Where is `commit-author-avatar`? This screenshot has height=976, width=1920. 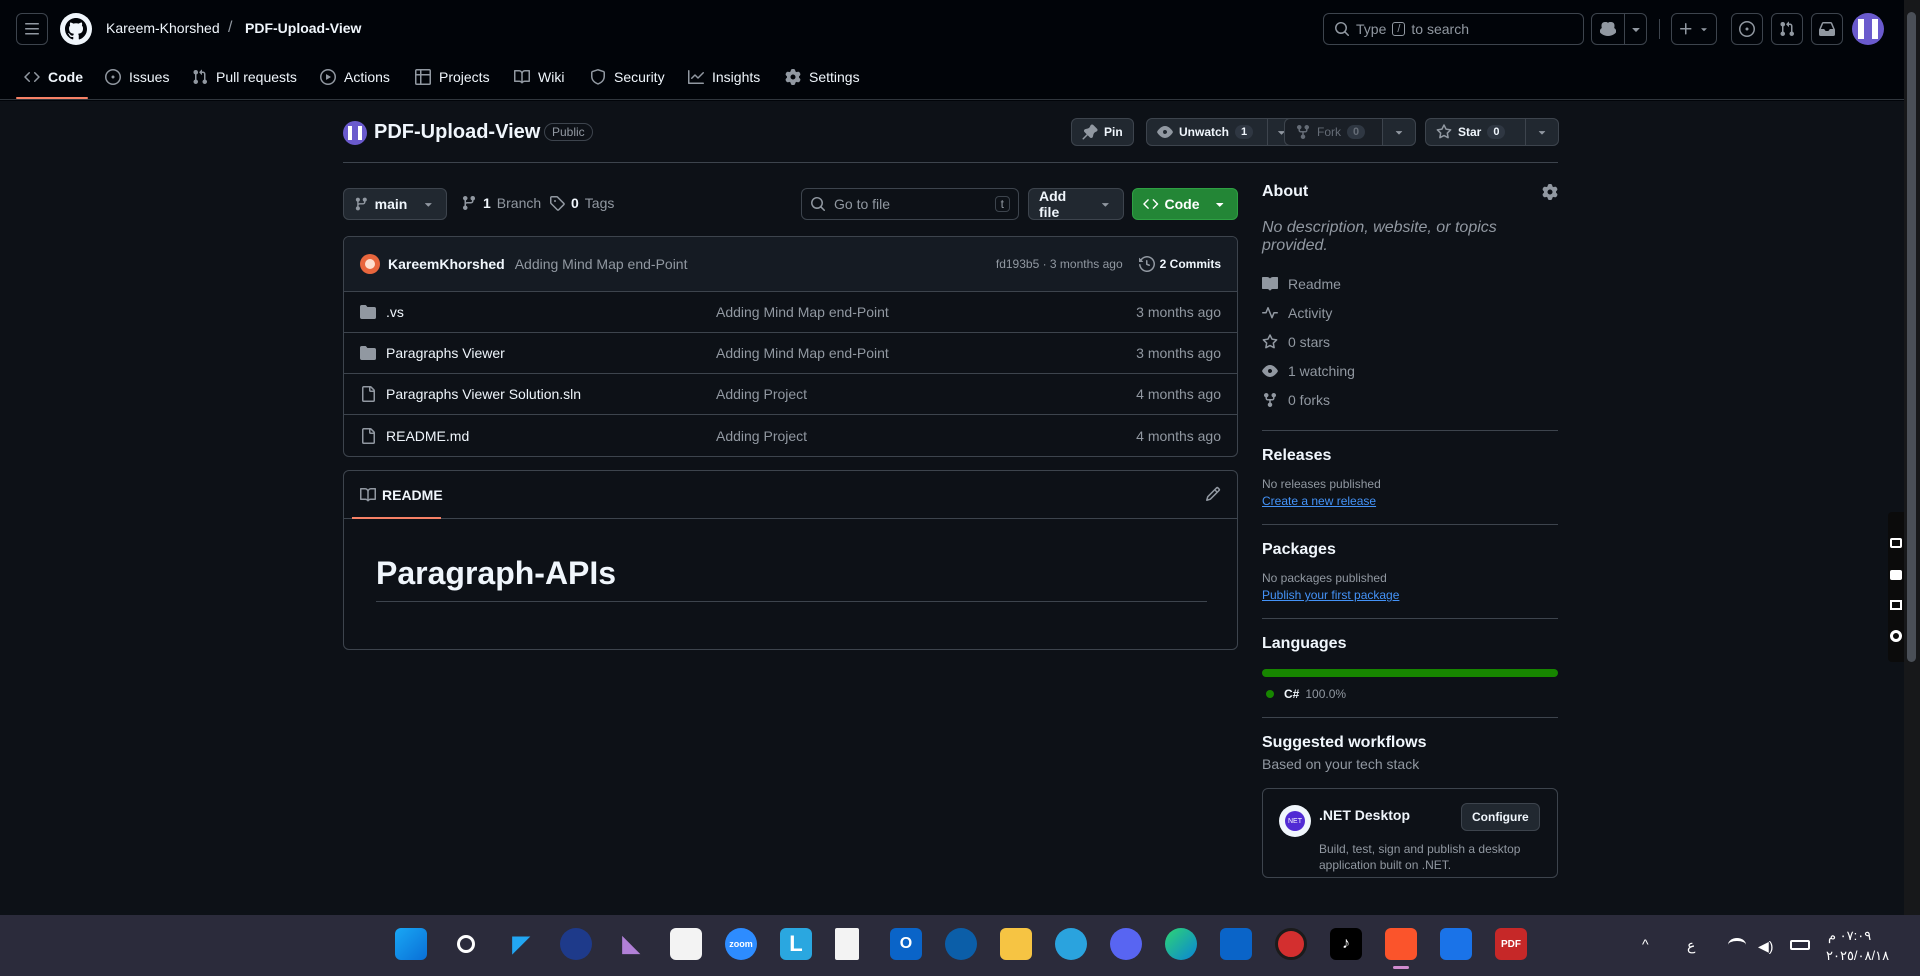
commit-author-avatar is located at coordinates (370, 264).